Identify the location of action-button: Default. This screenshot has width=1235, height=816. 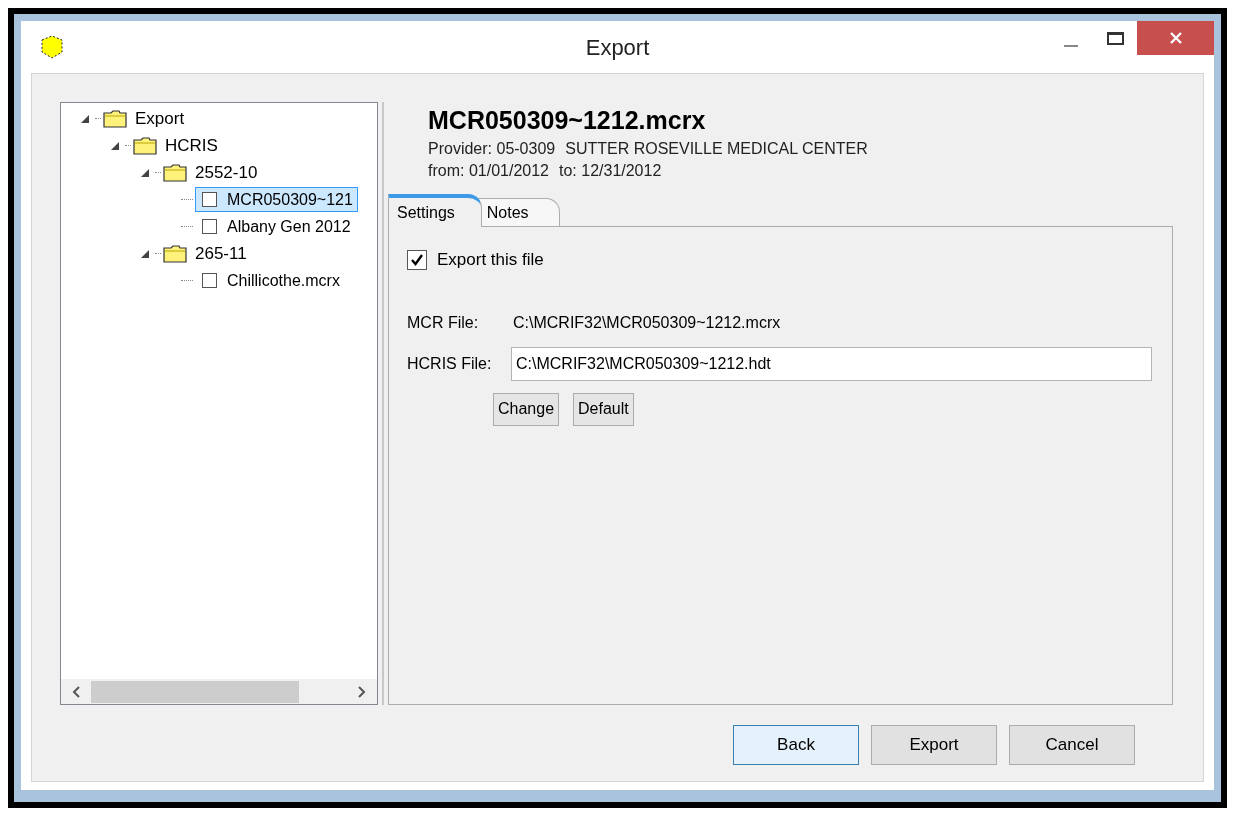
(603, 409).